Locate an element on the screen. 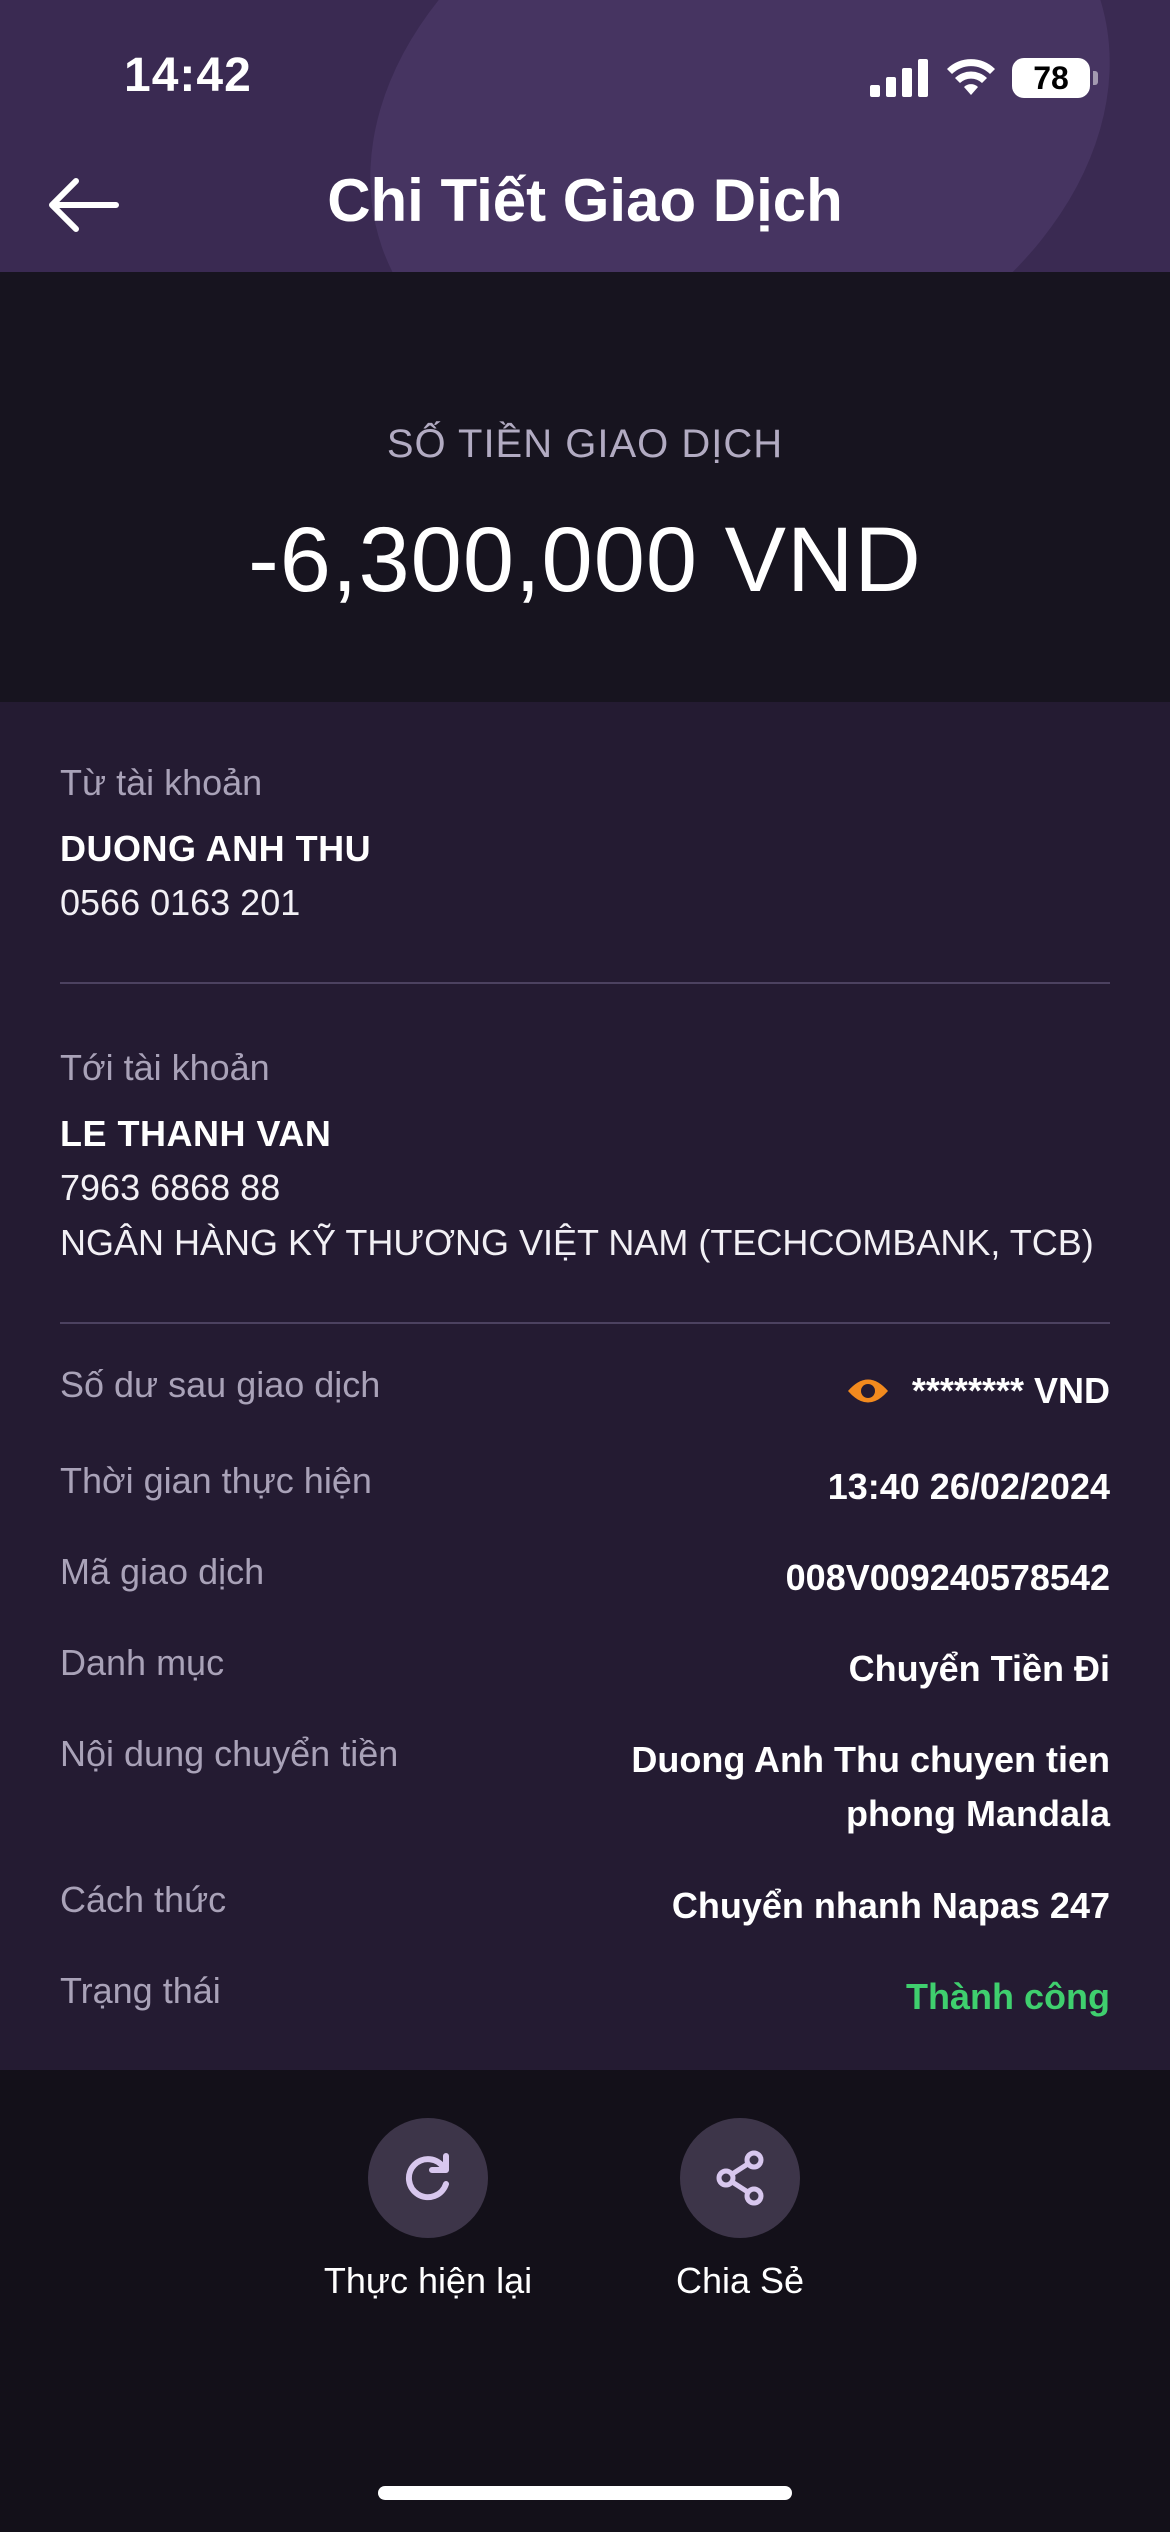 Image resolution: width=1170 pixels, height=2532 pixels. header: 14:42 78 Chi Tiết Giao Dịch is located at coordinates (585, 136).